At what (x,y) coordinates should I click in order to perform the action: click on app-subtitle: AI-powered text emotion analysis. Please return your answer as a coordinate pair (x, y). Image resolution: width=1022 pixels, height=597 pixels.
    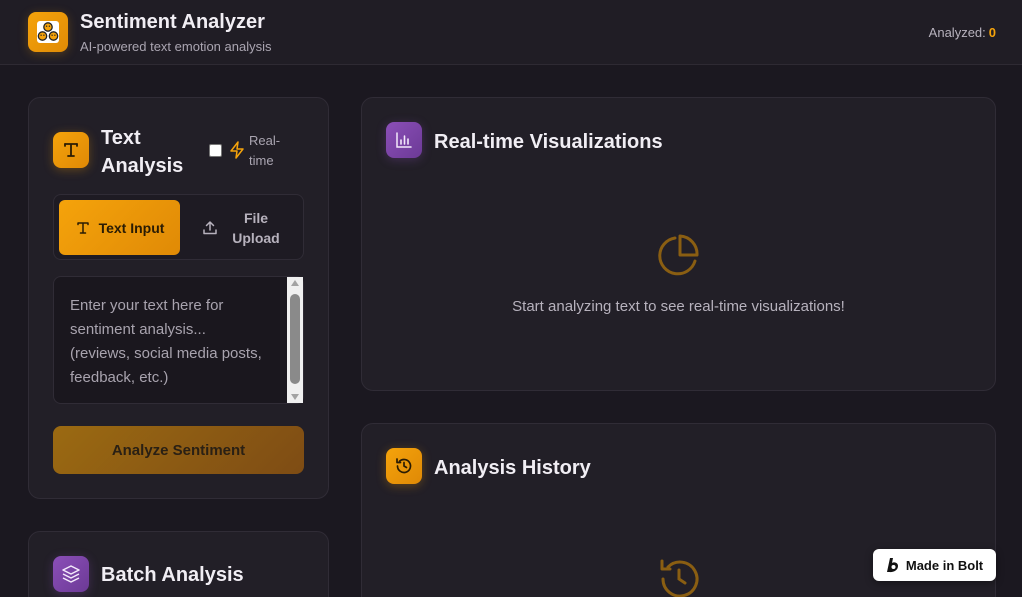
    Looking at the image, I should click on (176, 46).